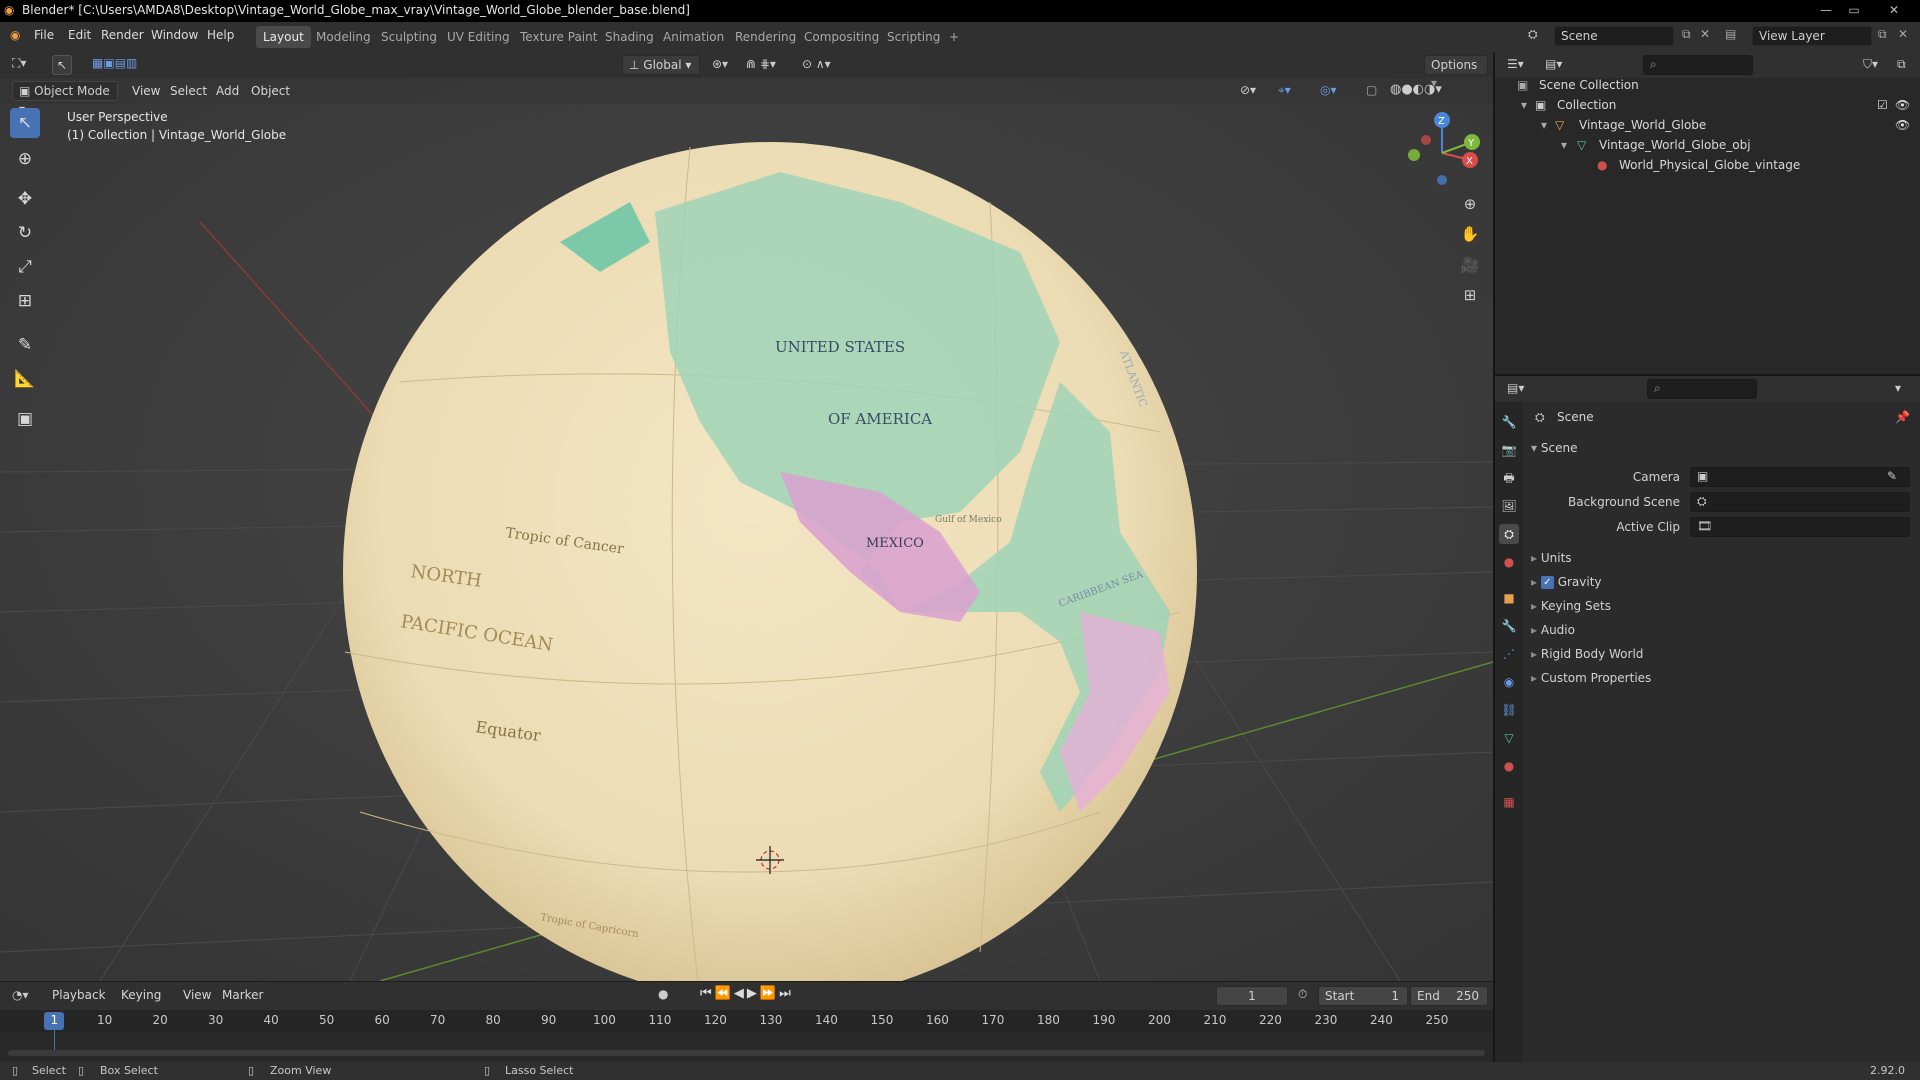 The height and width of the screenshot is (1080, 1920). Describe the element at coordinates (1416, 89) in the screenshot. I see `shading-mode-icons: ◍●◐◑▾` at that location.